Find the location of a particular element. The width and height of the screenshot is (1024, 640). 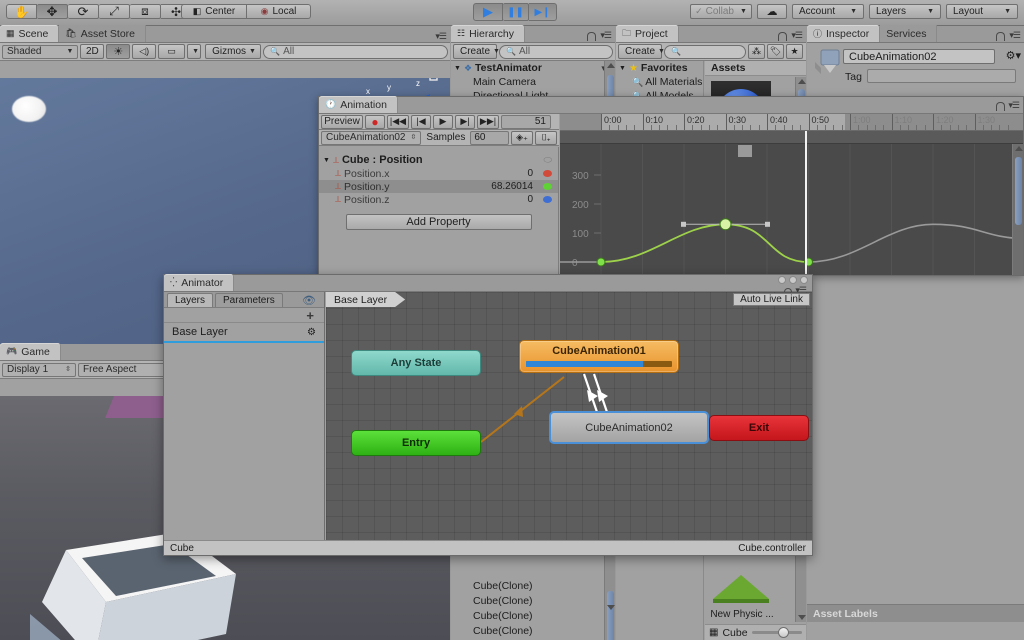

animator-node-entry: Entry is located at coordinates (416, 443).